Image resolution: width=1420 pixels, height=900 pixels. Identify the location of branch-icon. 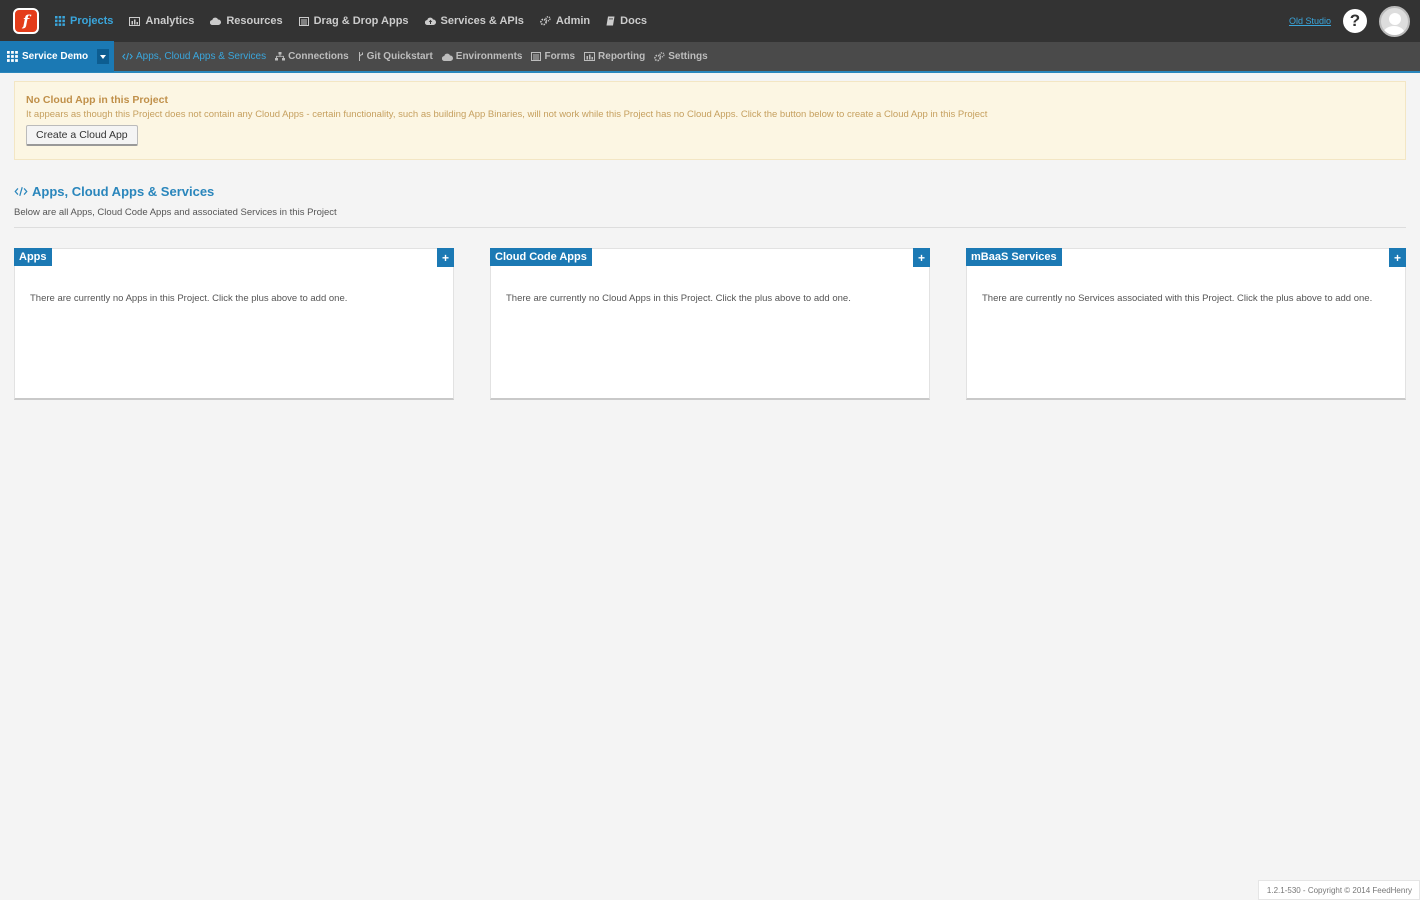
(361, 56).